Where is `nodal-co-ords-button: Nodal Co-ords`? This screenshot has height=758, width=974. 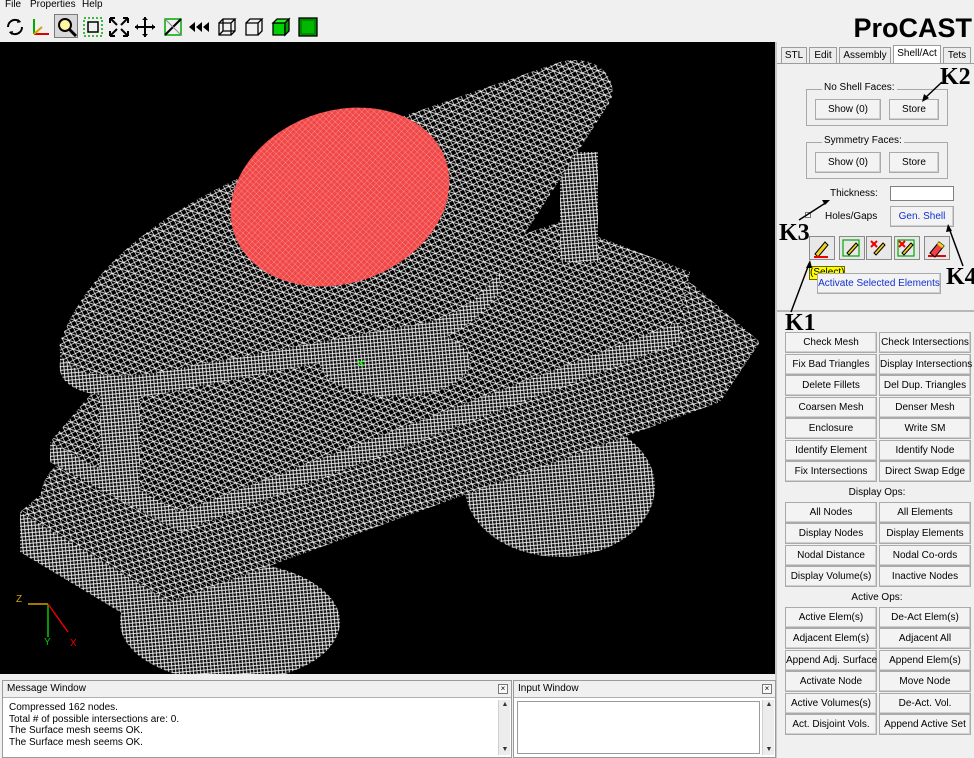 nodal-co-ords-button: Nodal Co-ords is located at coordinates (925, 555).